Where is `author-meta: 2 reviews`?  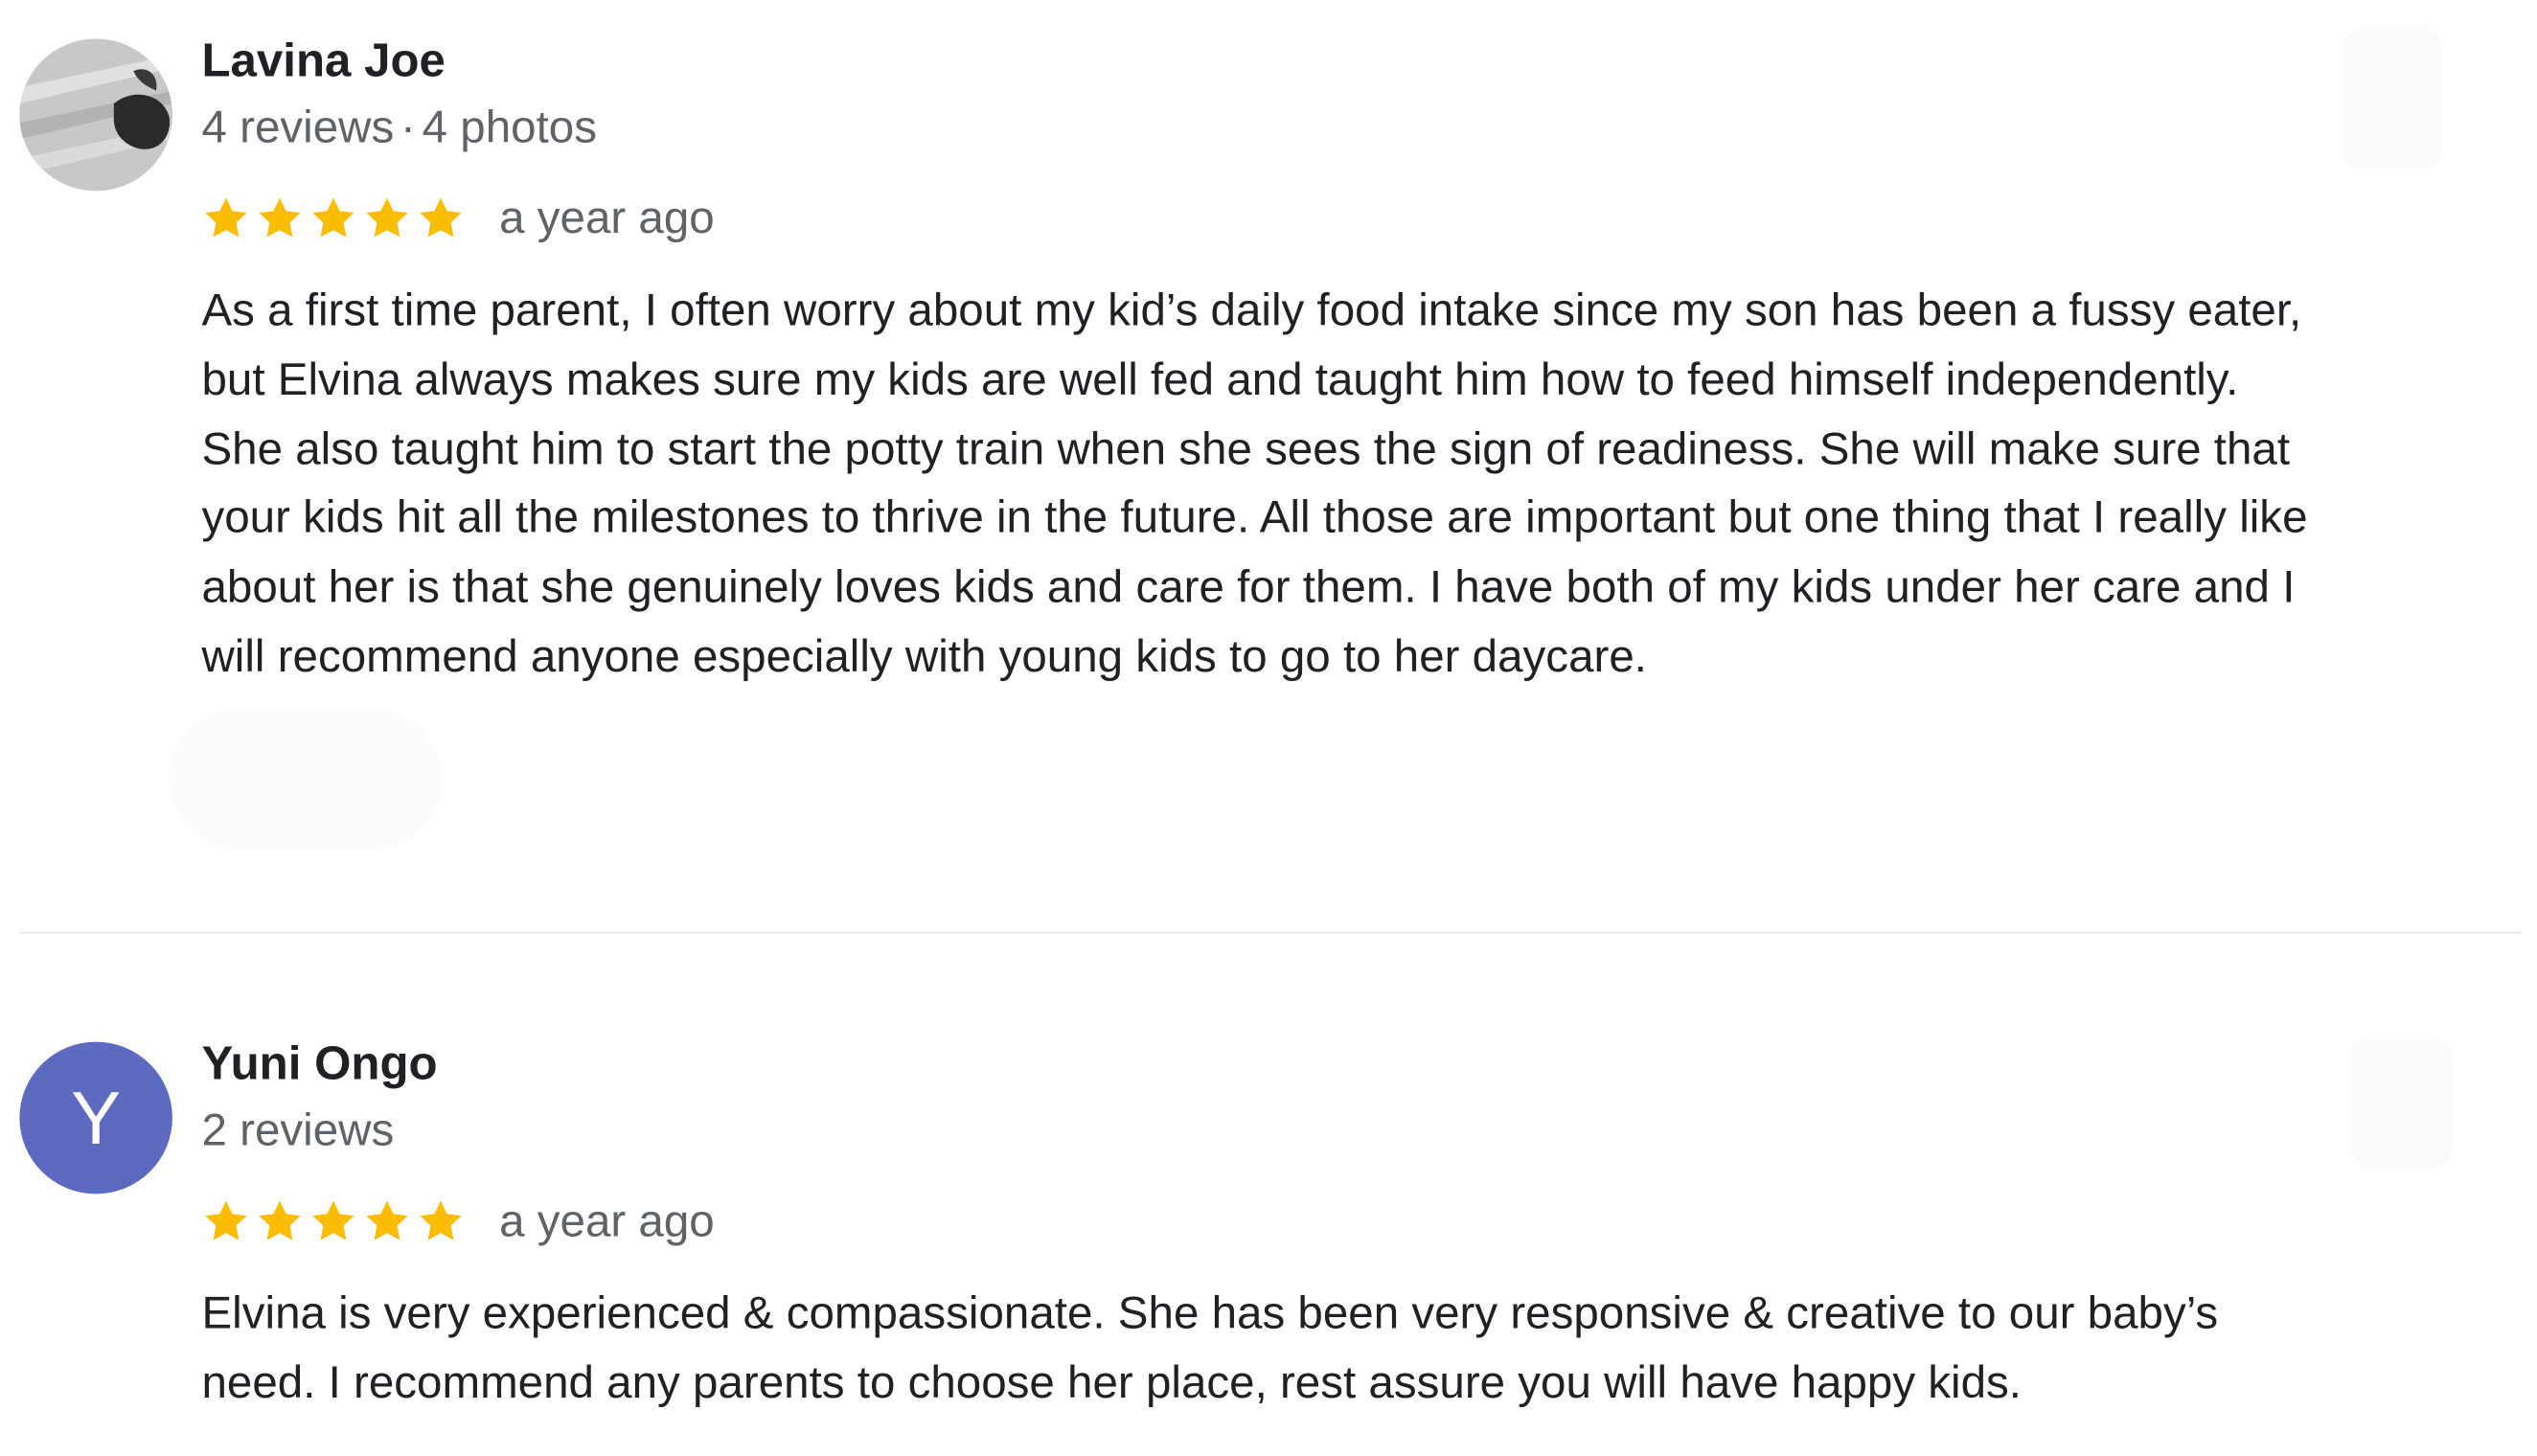
author-meta: 2 reviews is located at coordinates (297, 1131).